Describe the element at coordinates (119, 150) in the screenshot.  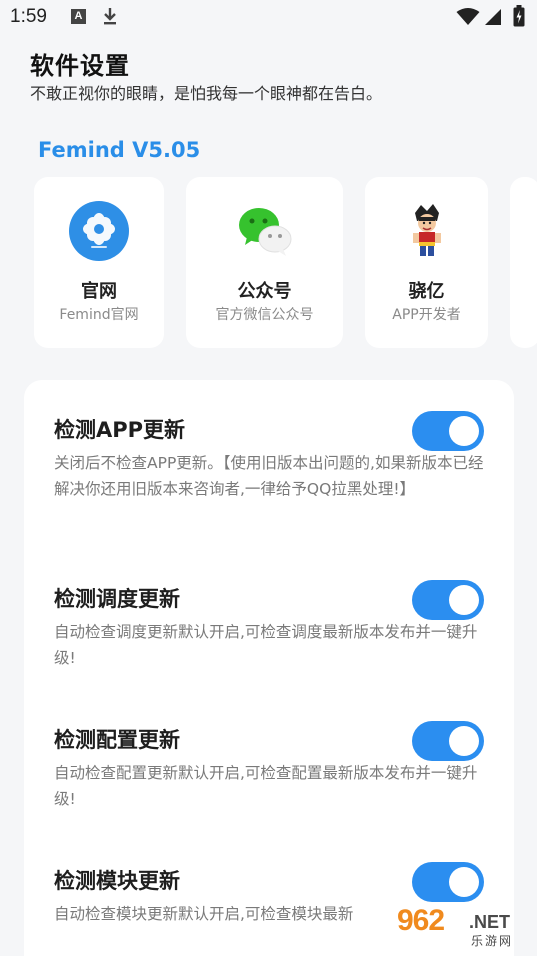
I see `app-version: Femind V5.05` at that location.